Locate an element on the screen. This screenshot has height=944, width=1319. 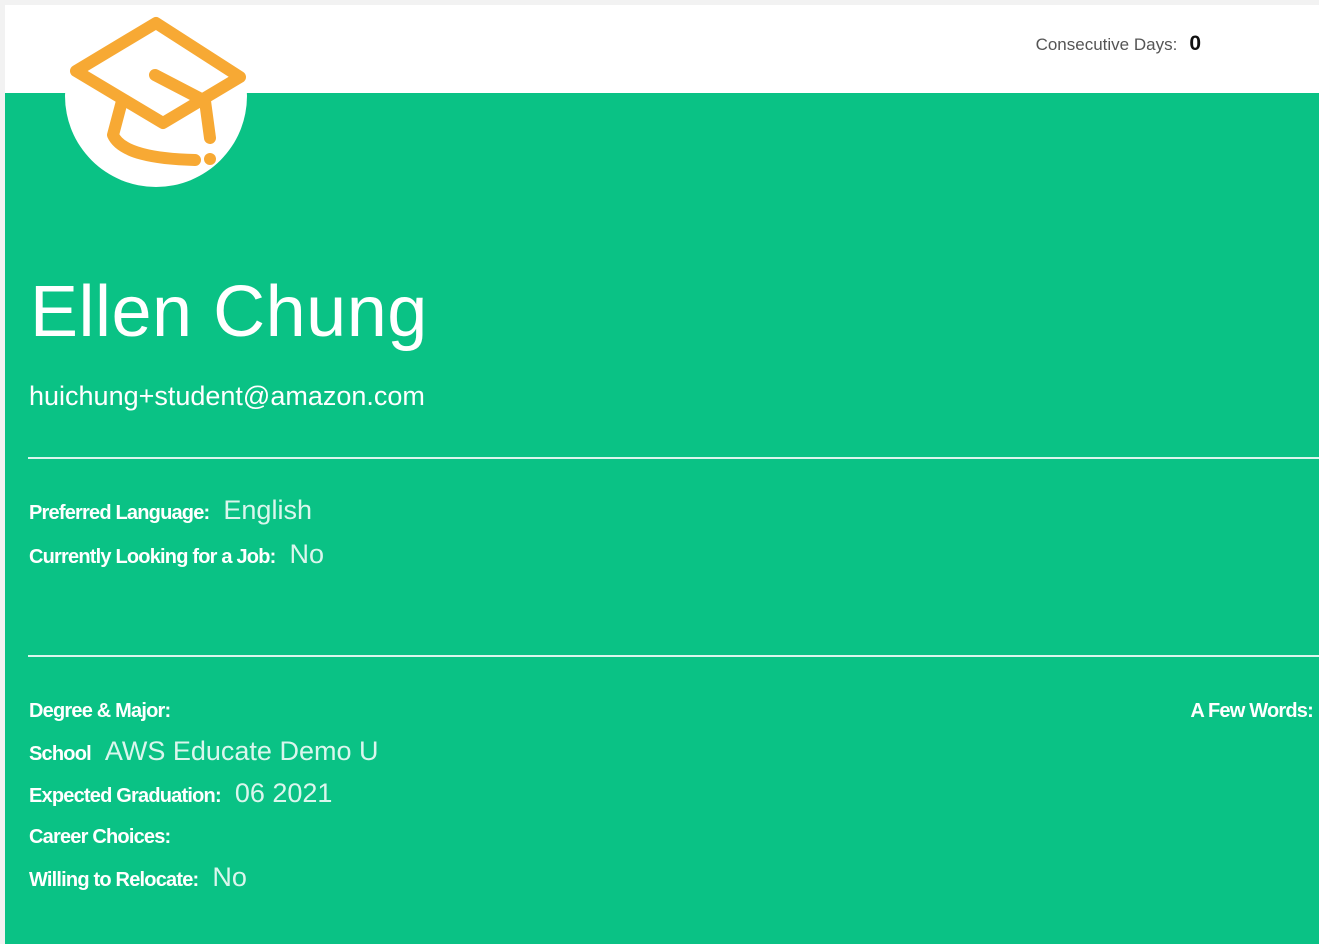
career-choices-row: Career Choices: is located at coordinates (100, 837).